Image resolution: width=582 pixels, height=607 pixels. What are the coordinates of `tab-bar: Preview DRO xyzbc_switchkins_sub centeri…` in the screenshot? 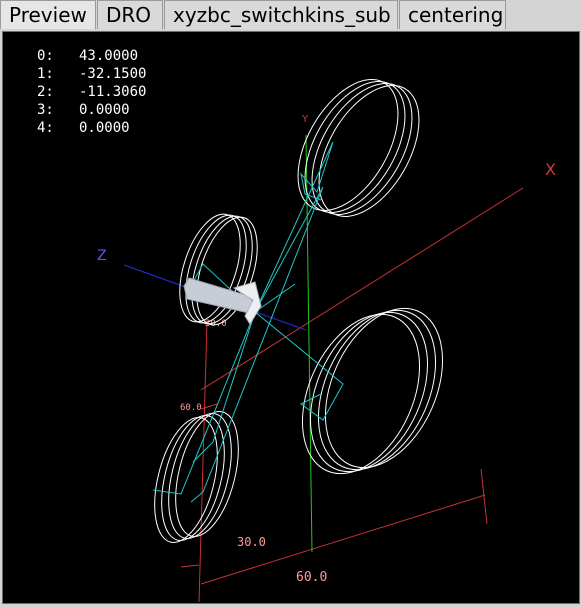 It's located at (291, 15).